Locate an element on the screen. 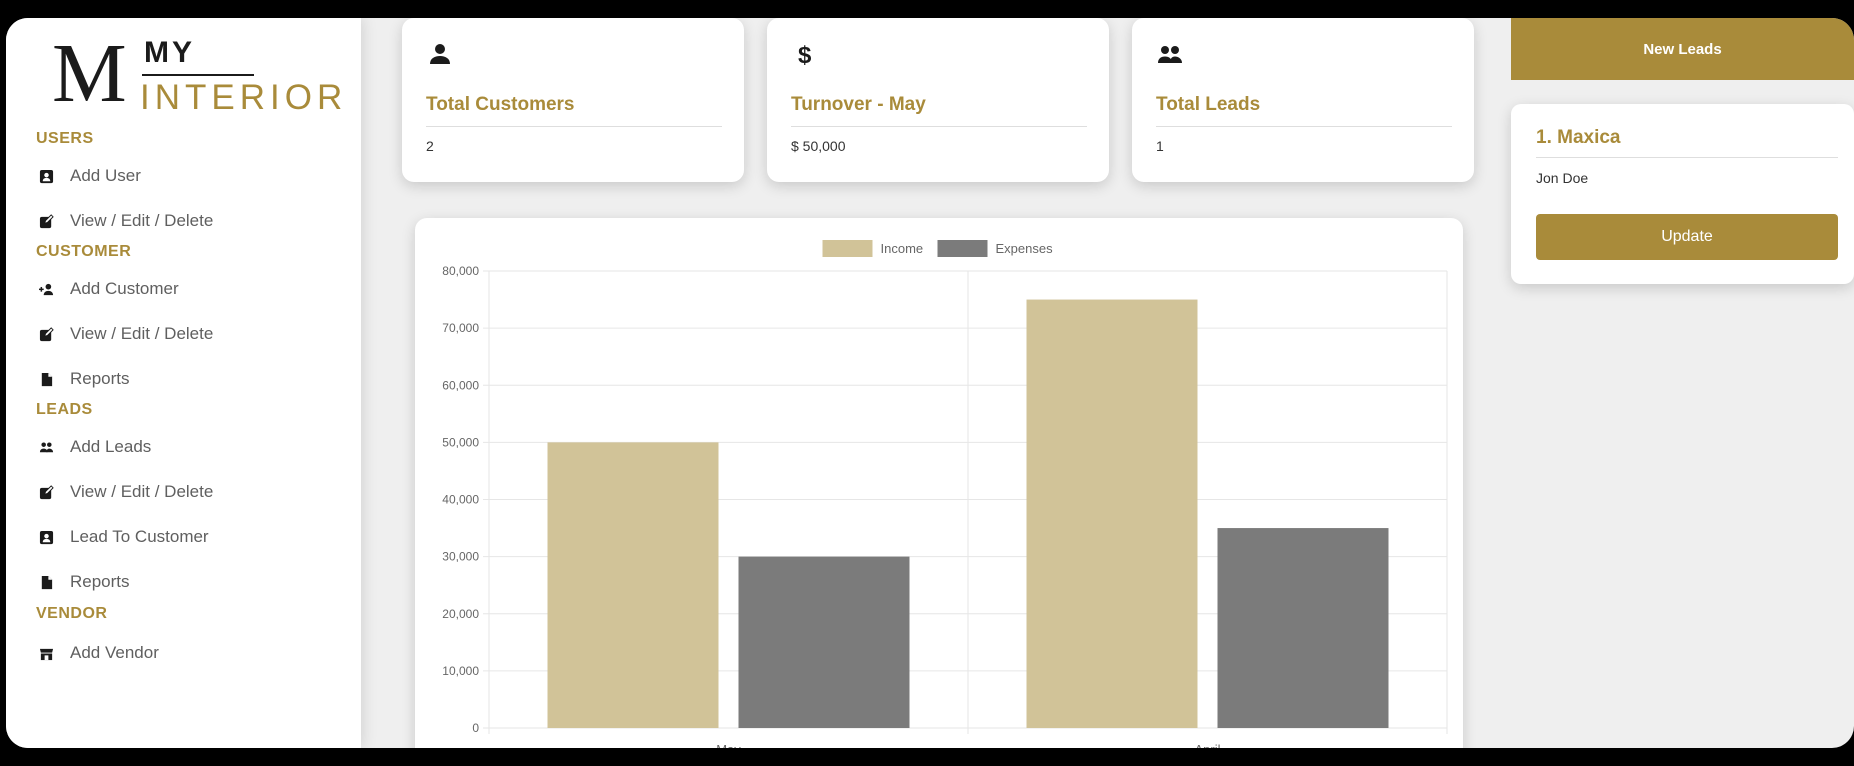 The image size is (1854, 766). dollar-icon: $ is located at coordinates (805, 54).